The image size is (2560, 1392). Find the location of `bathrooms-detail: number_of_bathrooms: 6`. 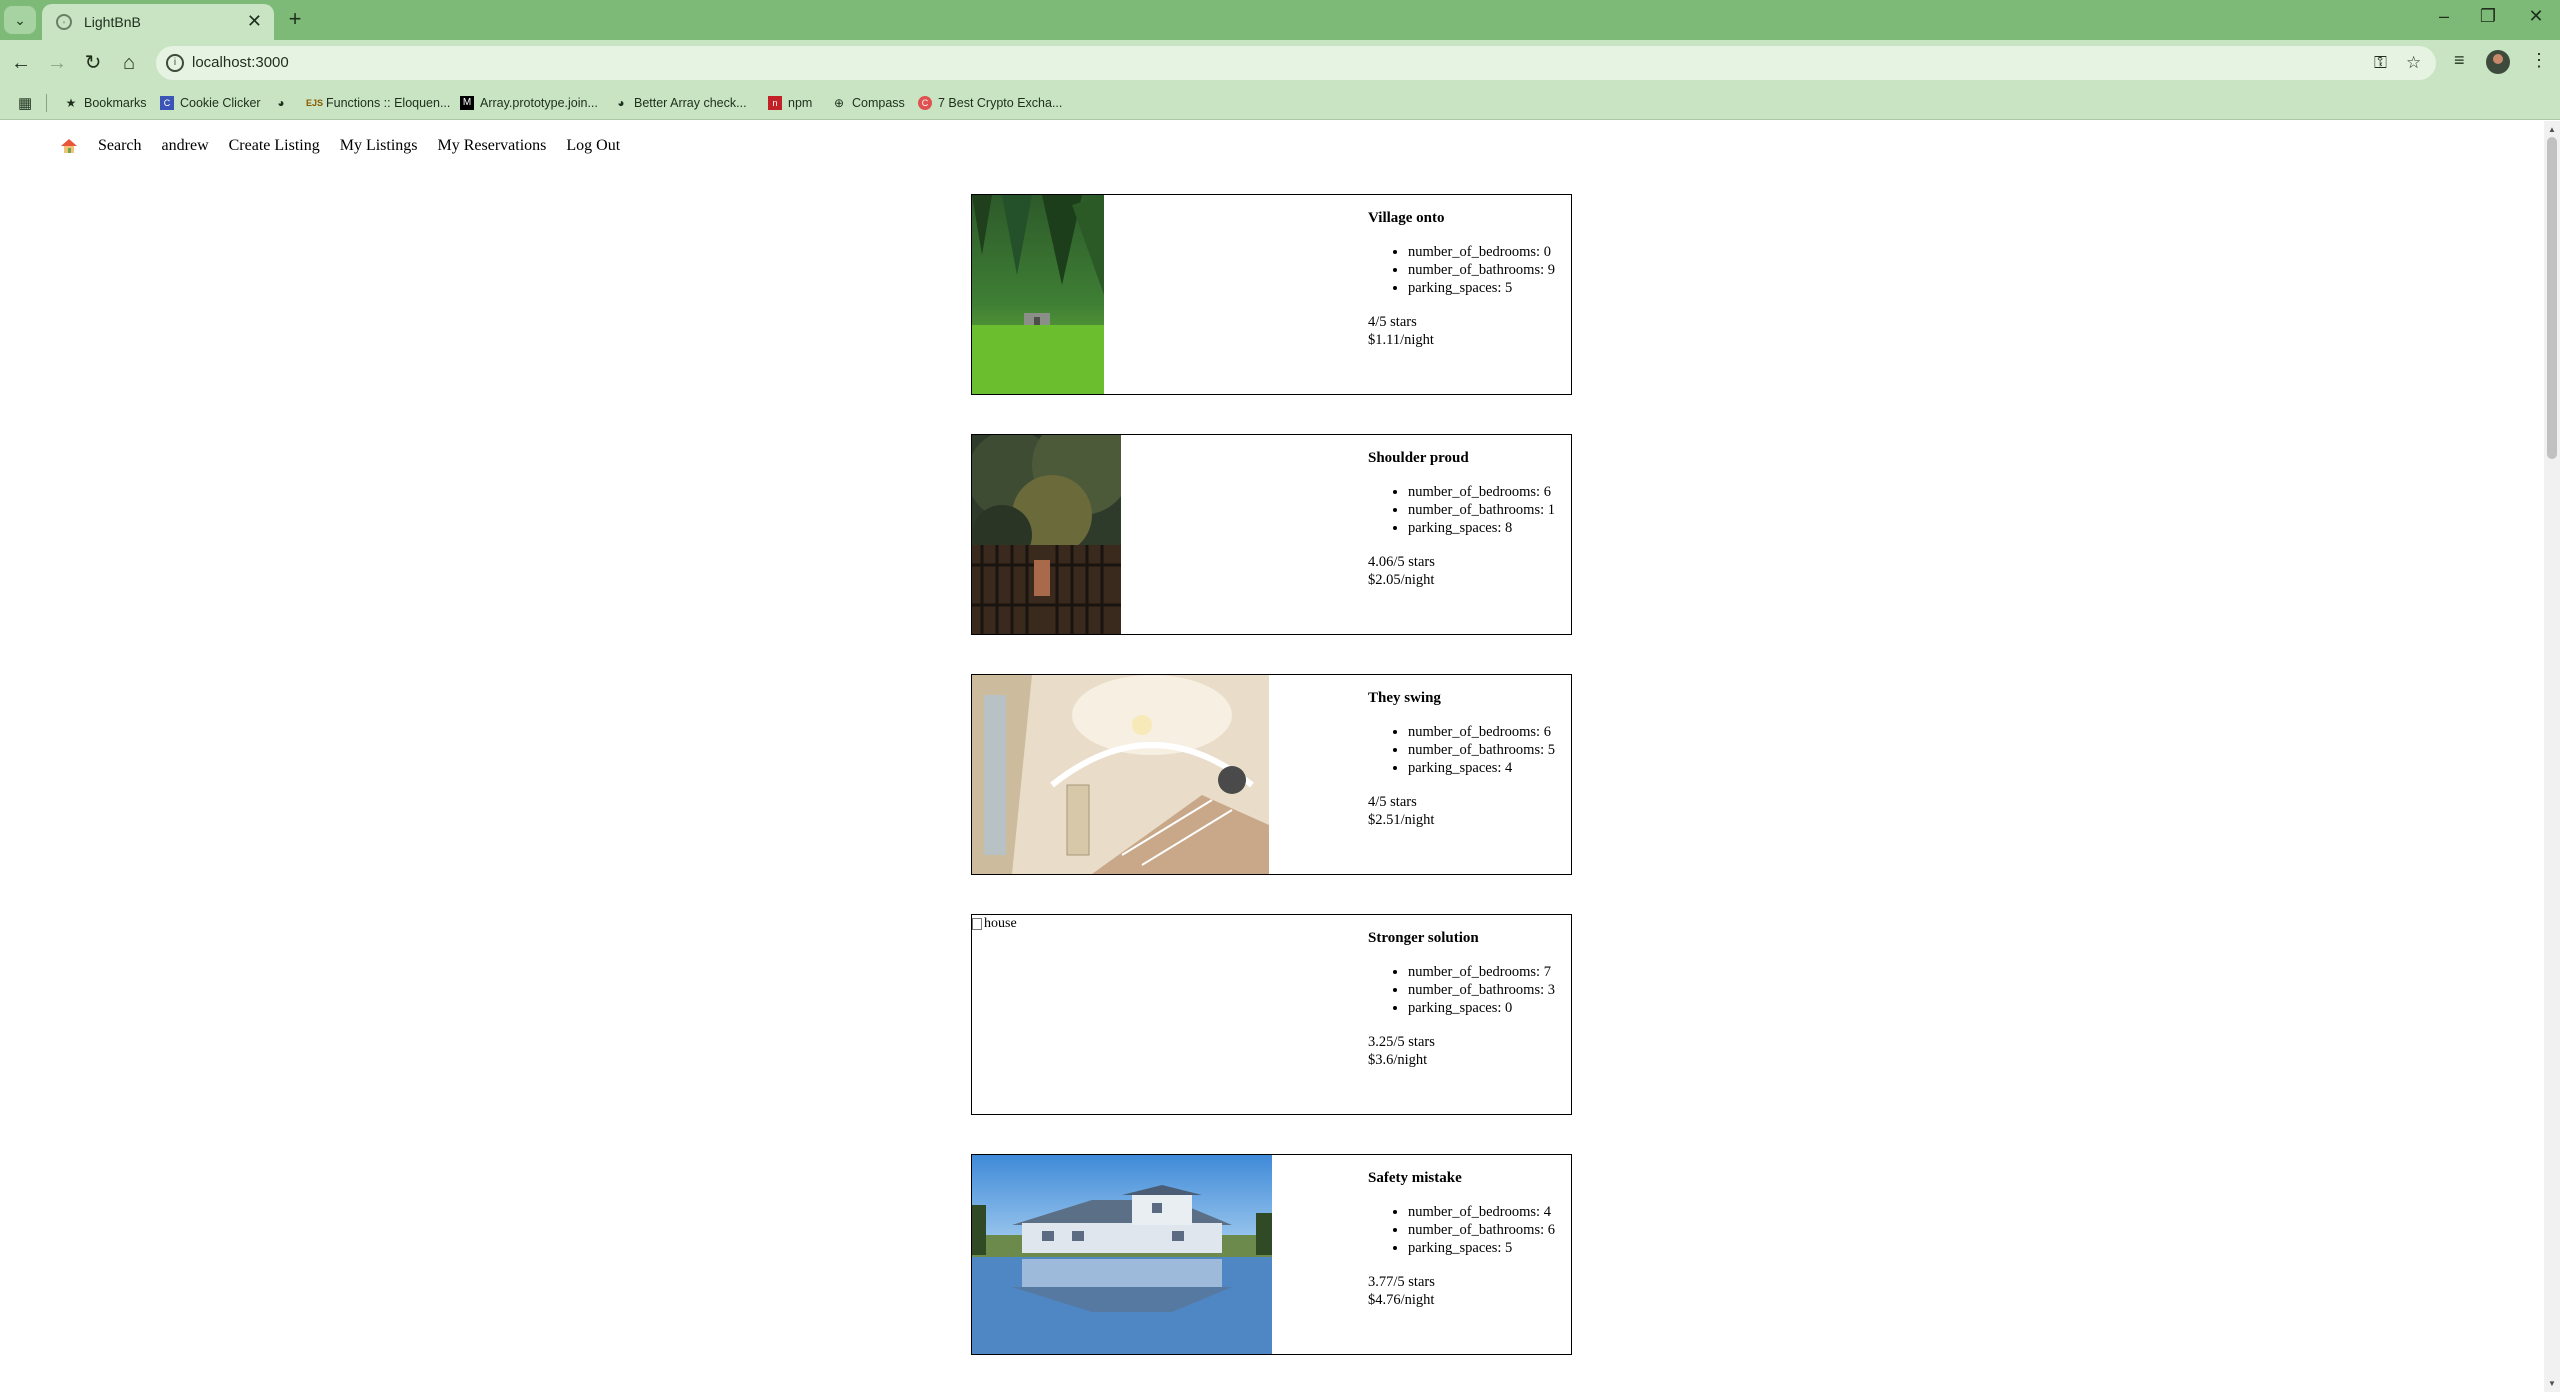

bathrooms-detail: number_of_bathrooms: 6 is located at coordinates (1490, 1230).